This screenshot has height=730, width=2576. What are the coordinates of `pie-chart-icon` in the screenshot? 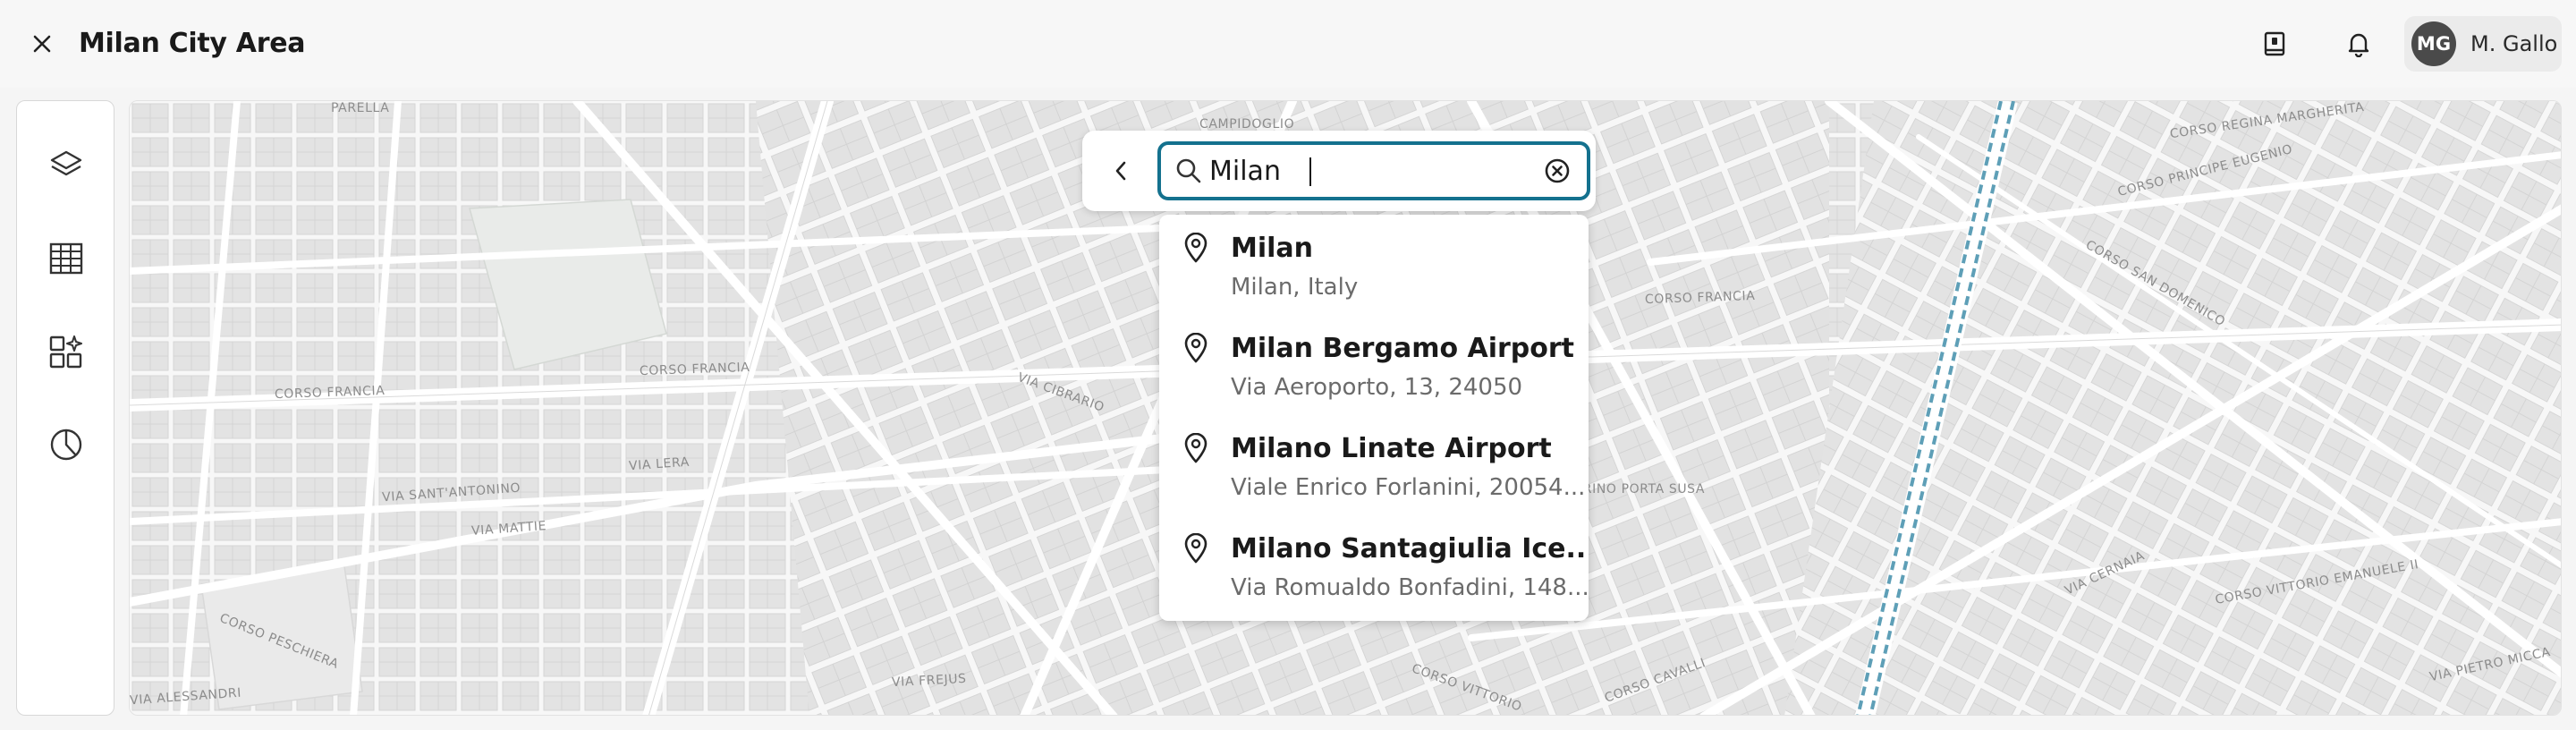 It's located at (66, 445).